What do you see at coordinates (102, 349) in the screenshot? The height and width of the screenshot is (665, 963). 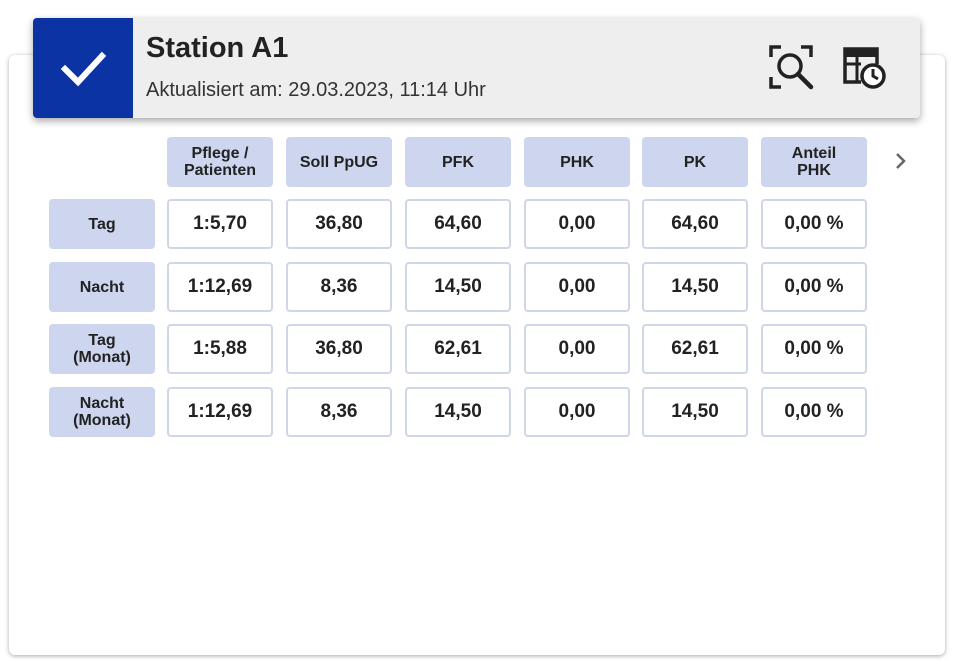 I see `row-header-tag-monat: Tag (Monat)` at bounding box center [102, 349].